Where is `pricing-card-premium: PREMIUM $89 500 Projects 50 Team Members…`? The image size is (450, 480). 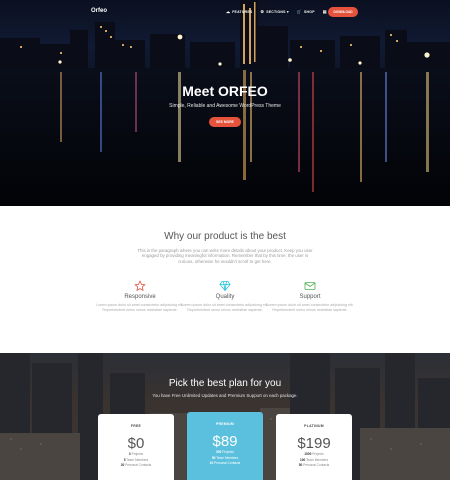
pricing-card-premium: PREMIUM $89 500 Projects 50 Team Members… is located at coordinates (225, 446).